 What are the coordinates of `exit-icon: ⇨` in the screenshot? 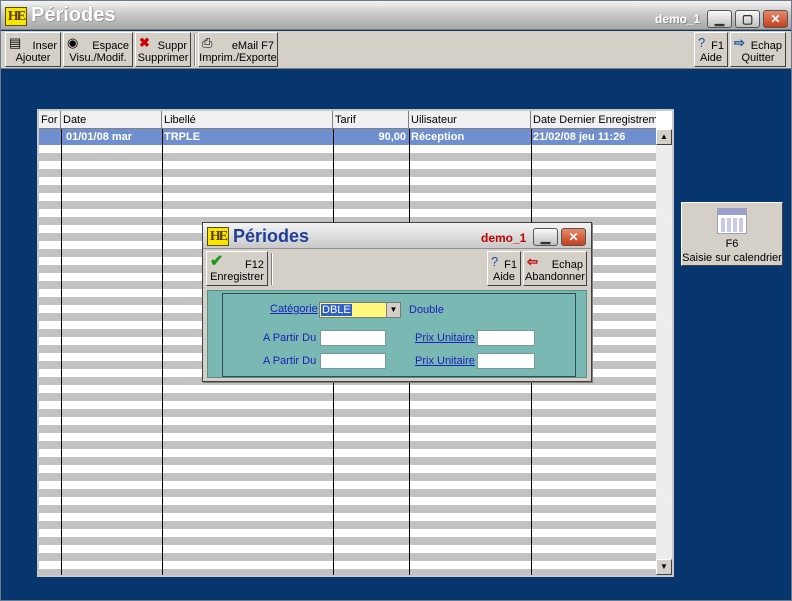 It's located at (739, 42).